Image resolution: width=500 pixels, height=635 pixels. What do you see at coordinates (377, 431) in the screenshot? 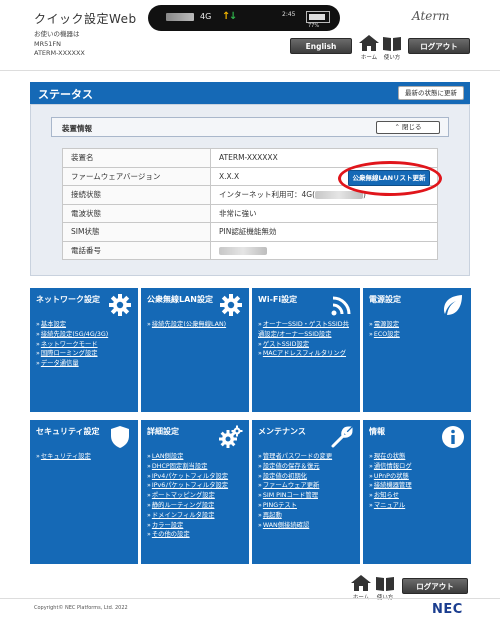
I see `tile-title: 情報` at bounding box center [377, 431].